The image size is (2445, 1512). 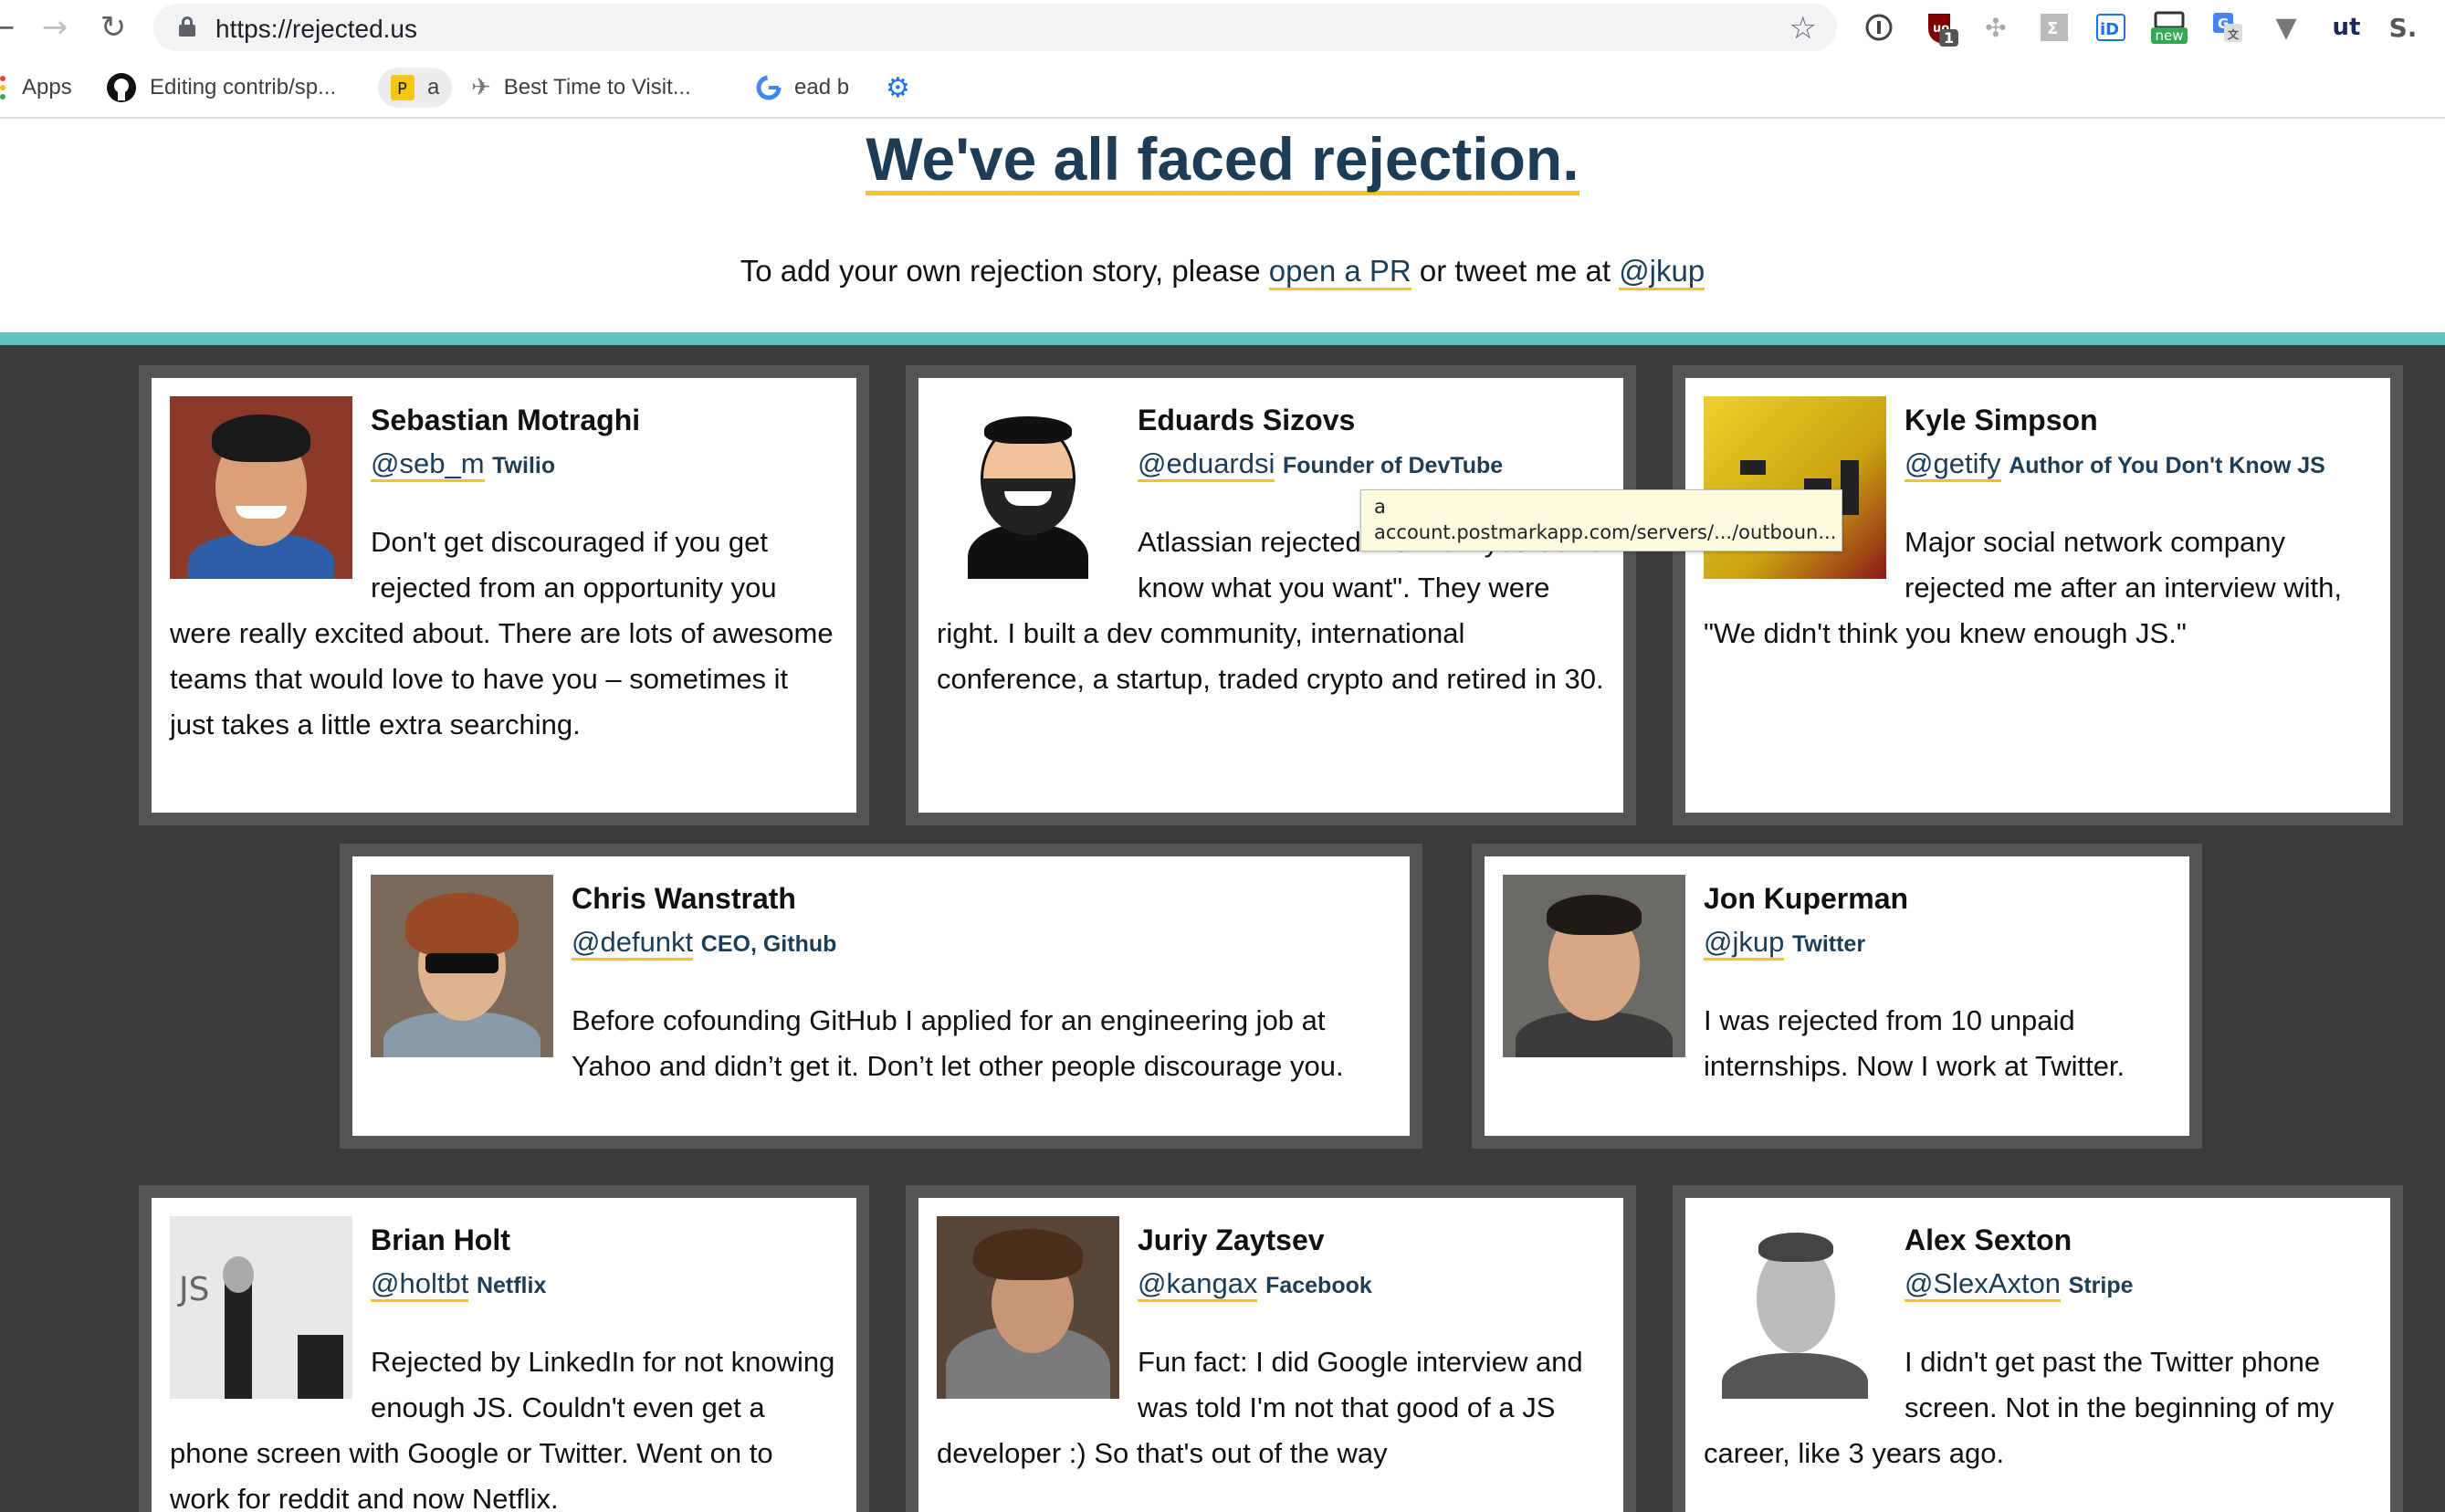 I want to click on author-company: Founder of DevTube, so click(x=1393, y=465).